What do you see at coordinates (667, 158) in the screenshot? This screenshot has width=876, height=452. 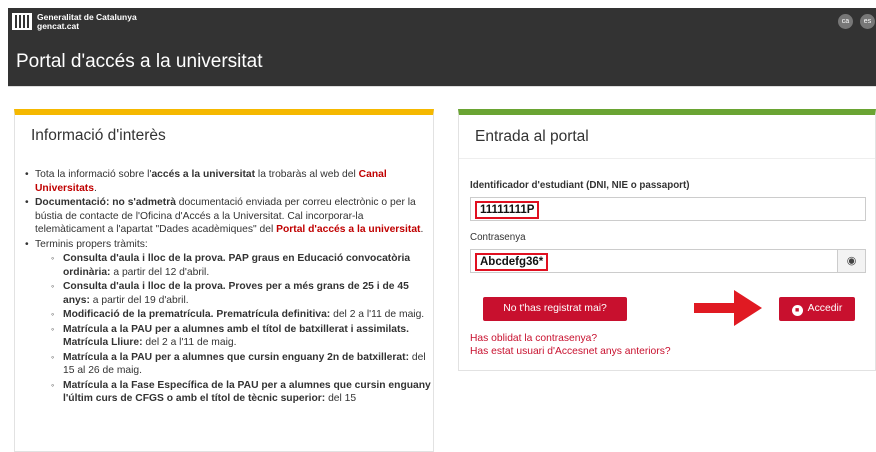 I see `panel-divider` at bounding box center [667, 158].